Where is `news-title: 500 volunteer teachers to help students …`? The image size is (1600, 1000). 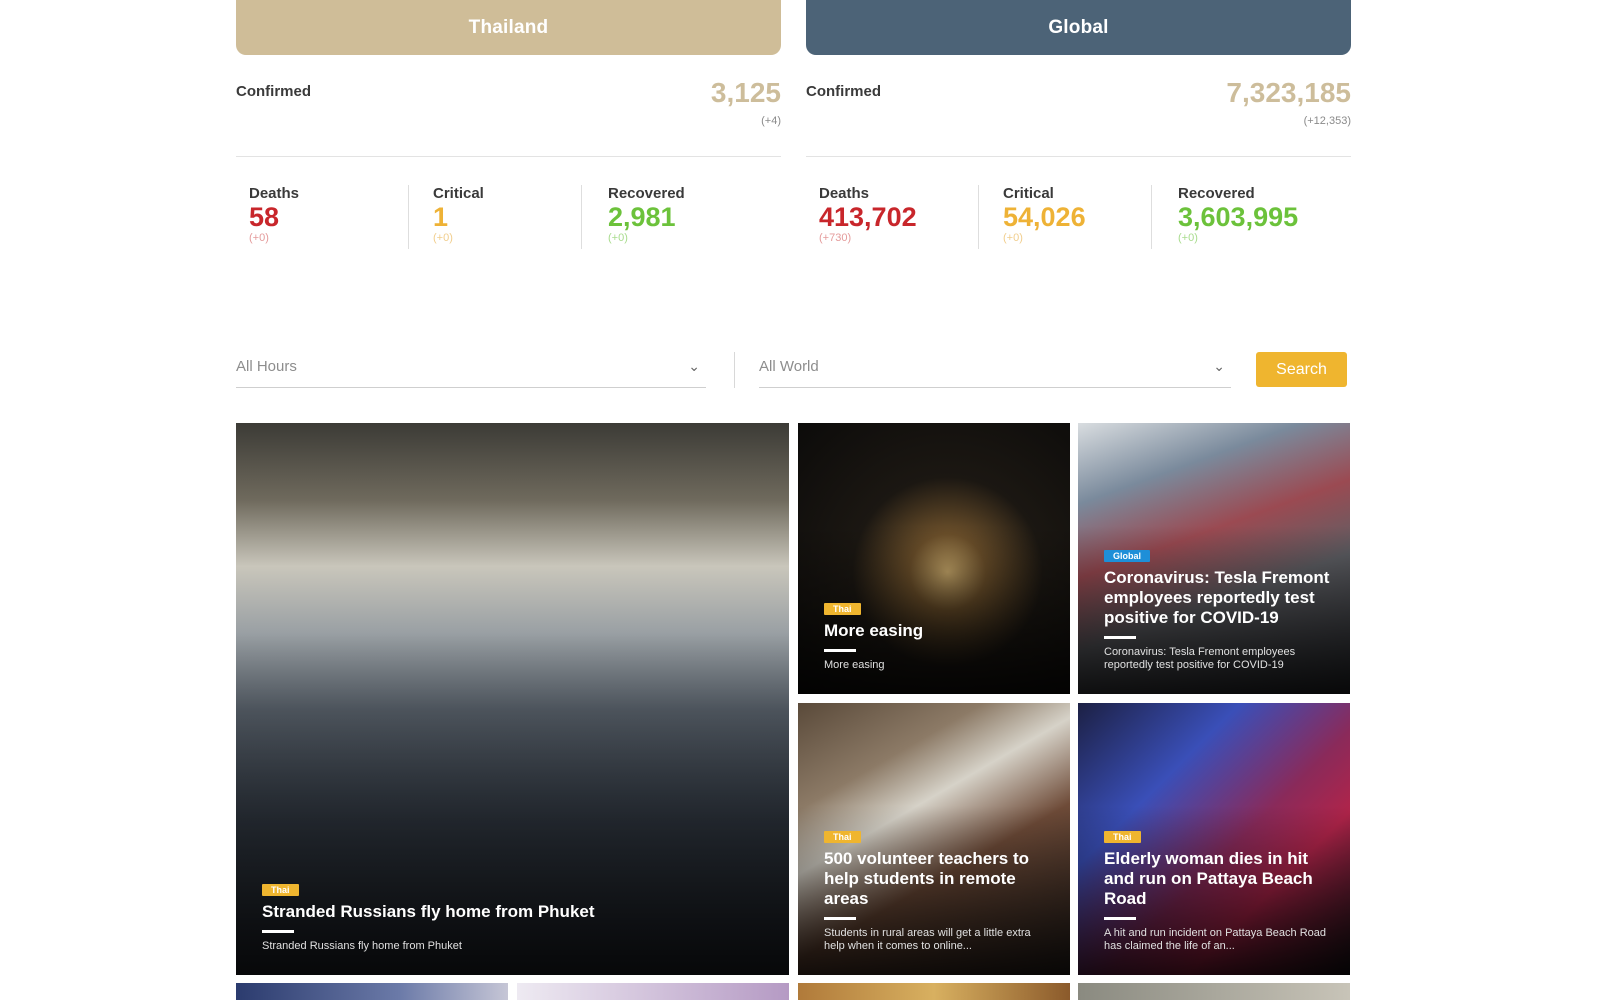 news-title: 500 volunteer teachers to help students … is located at coordinates (937, 879).